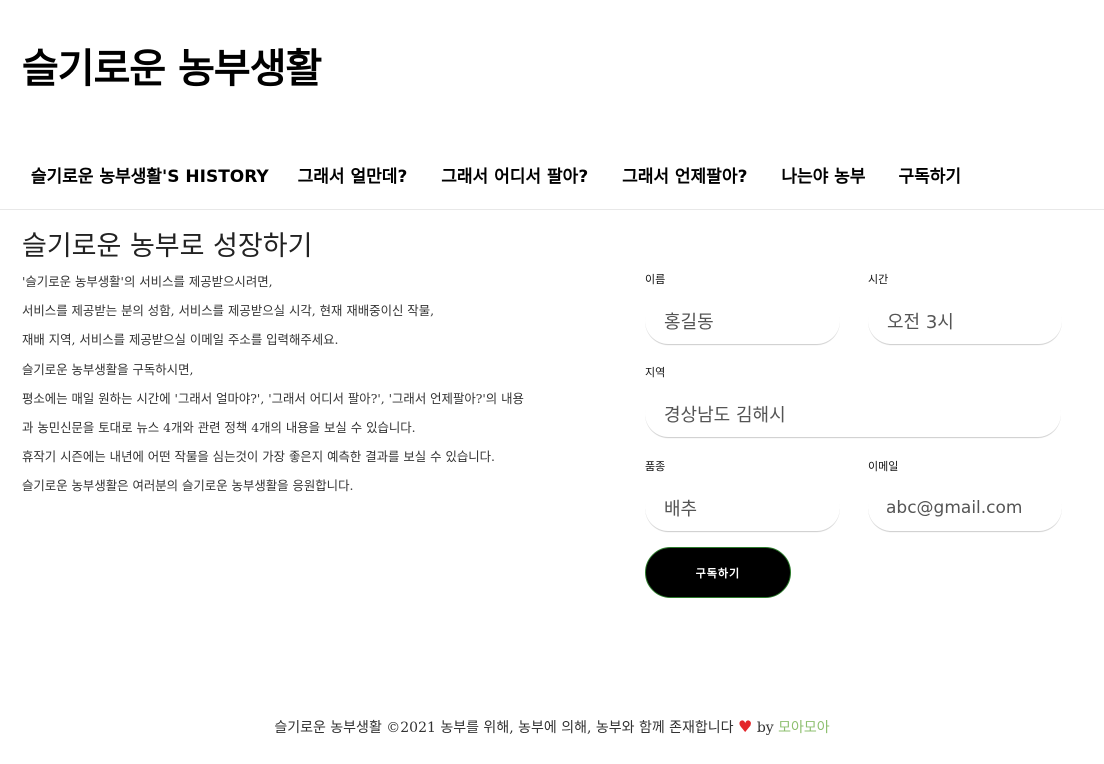  I want to click on nav-item-subscribe: 구독하기, so click(930, 174).